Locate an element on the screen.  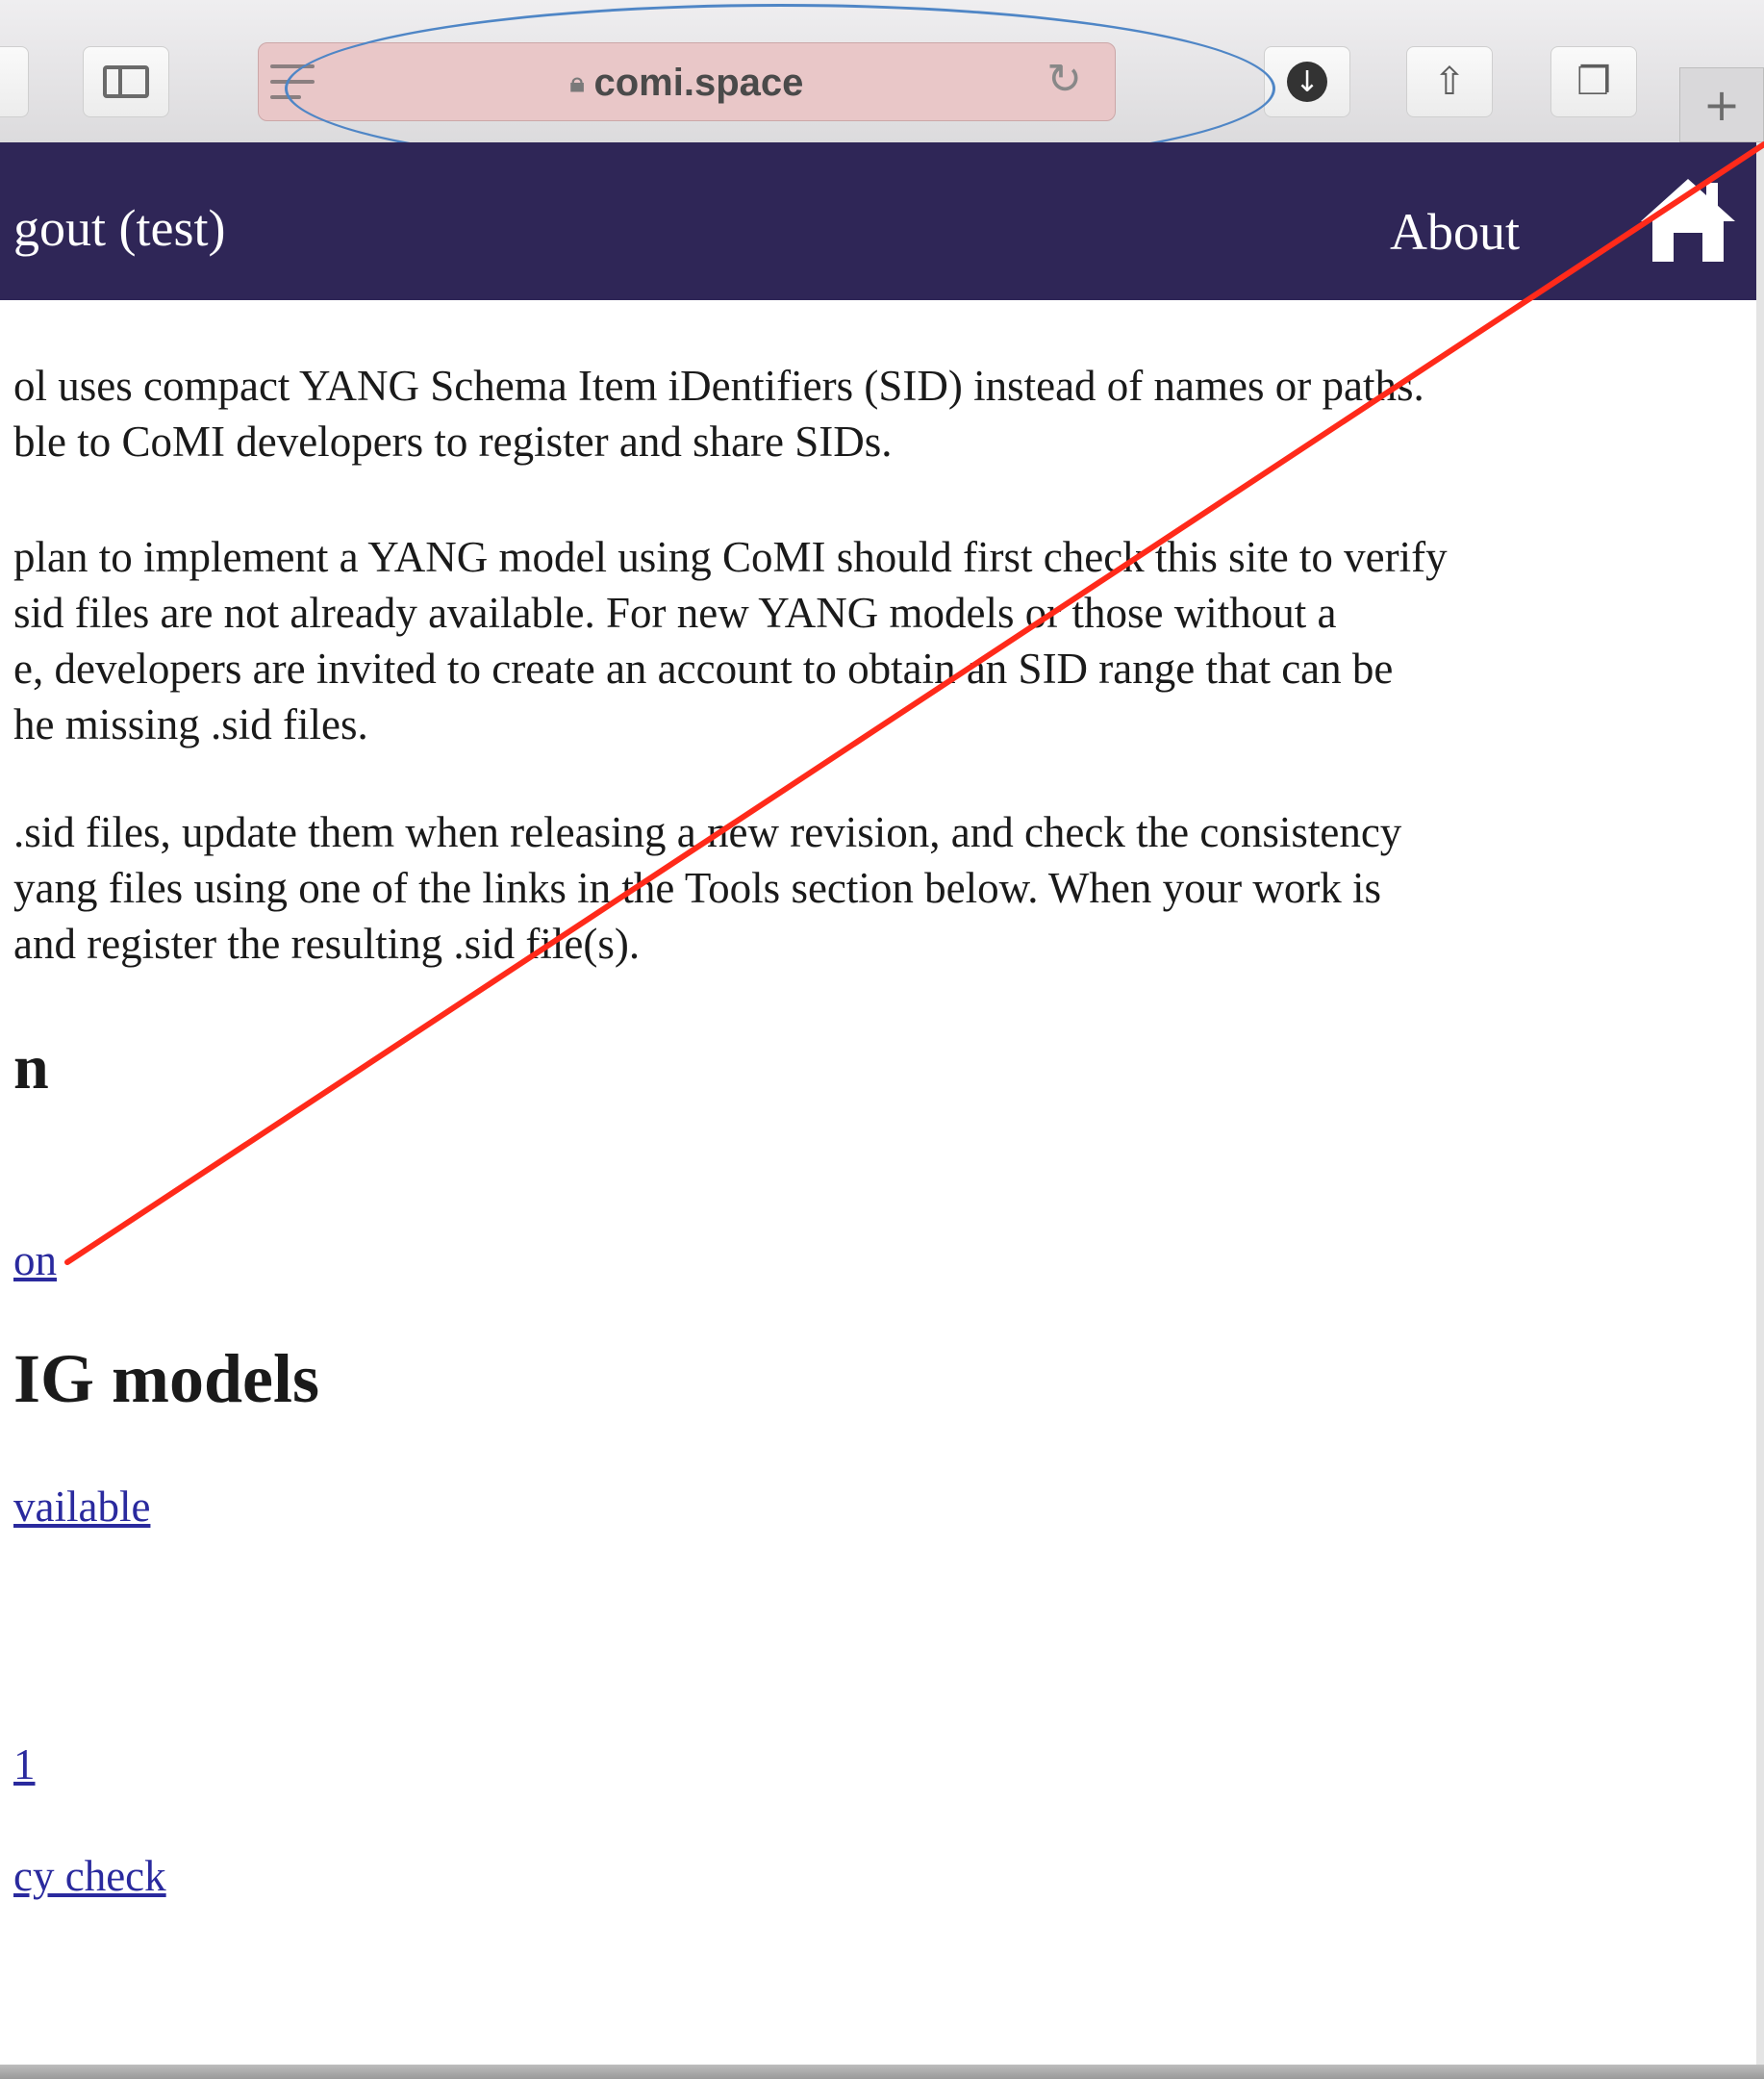
section-heading-information: n is located at coordinates (31, 1067).